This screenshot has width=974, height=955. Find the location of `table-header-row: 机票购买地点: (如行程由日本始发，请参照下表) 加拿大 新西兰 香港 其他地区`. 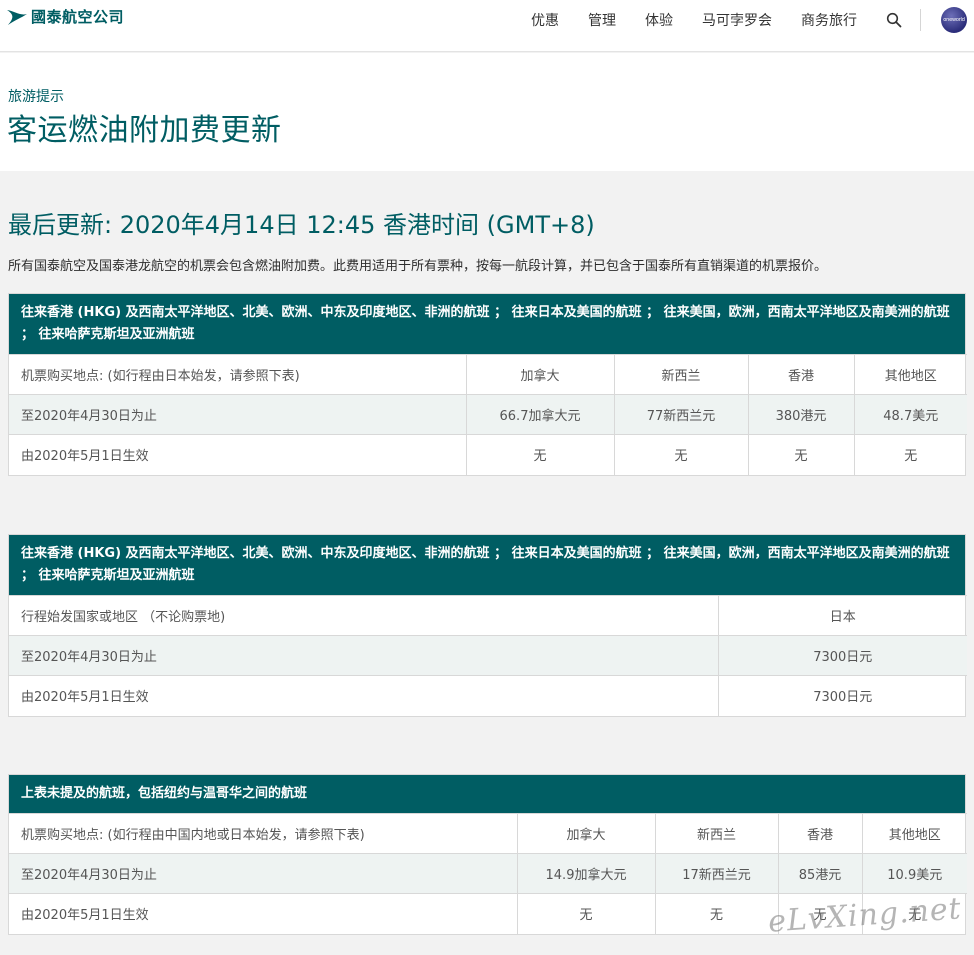

table-header-row: 机票购买地点: (如行程由日本始发，请参照下表) 加拿大 新西兰 香港 其他地区 is located at coordinates (488, 374).